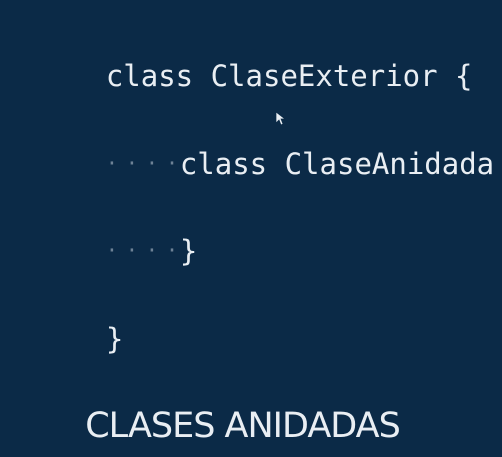  I want to click on code-text-outer-close: }, so click(114, 339).